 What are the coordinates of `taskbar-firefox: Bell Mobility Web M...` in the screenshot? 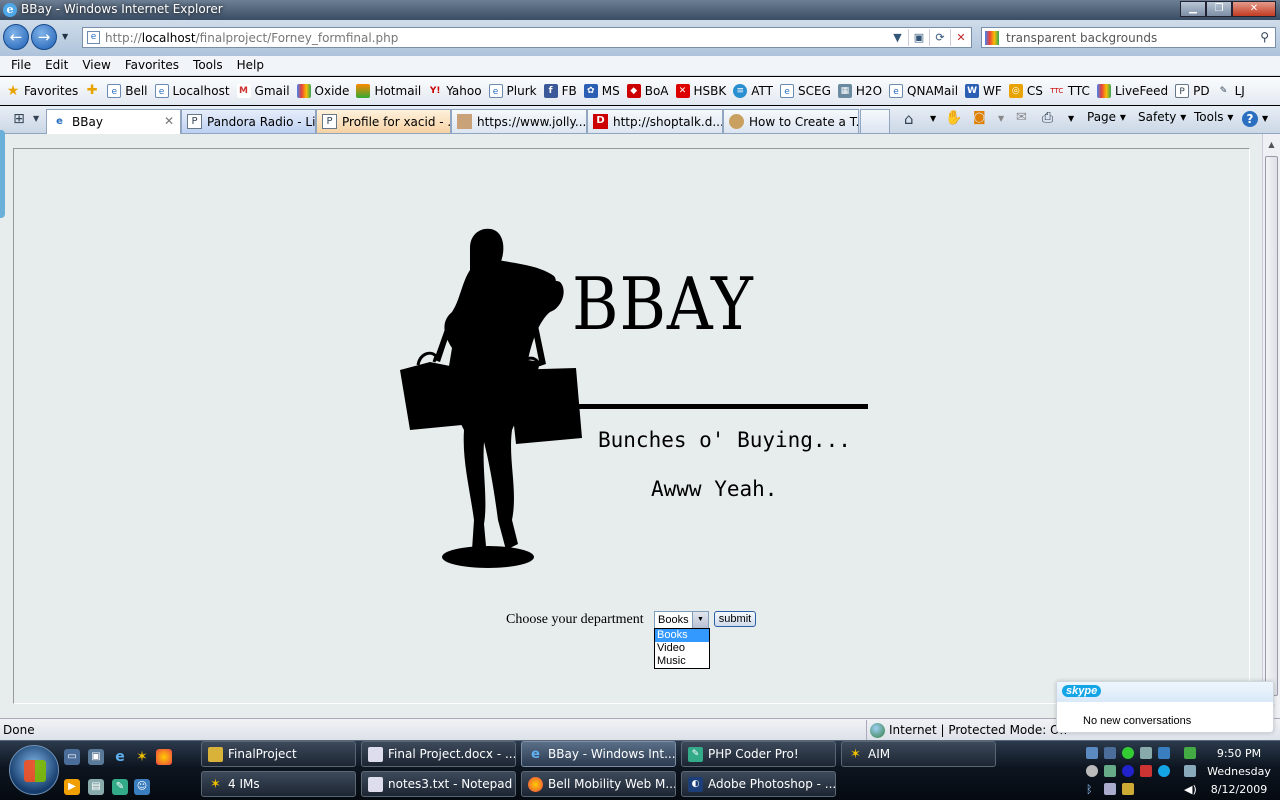 It's located at (598, 784).